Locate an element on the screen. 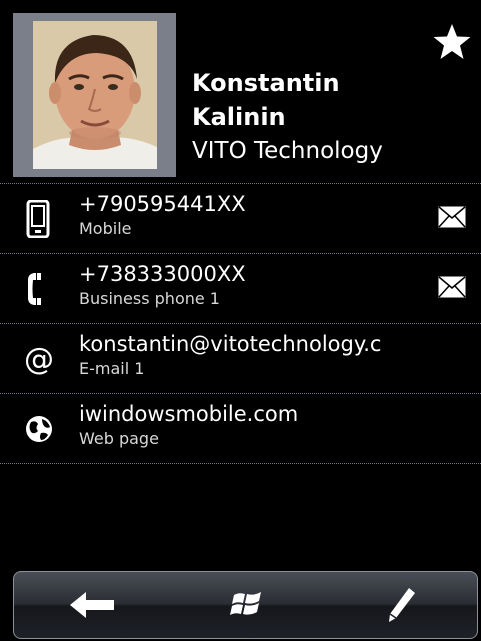  contact-company: VITO Technology is located at coordinates (287, 151).